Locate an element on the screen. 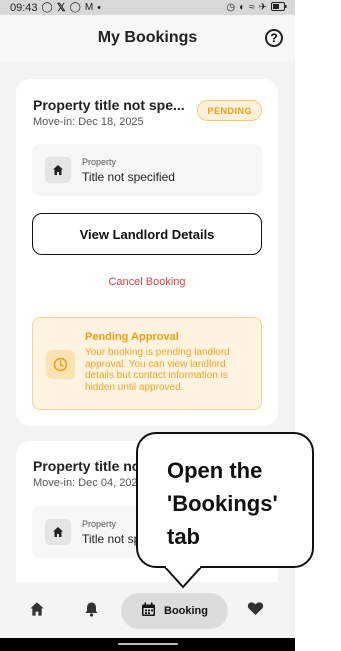  battery-icon is located at coordinates (279, 7).